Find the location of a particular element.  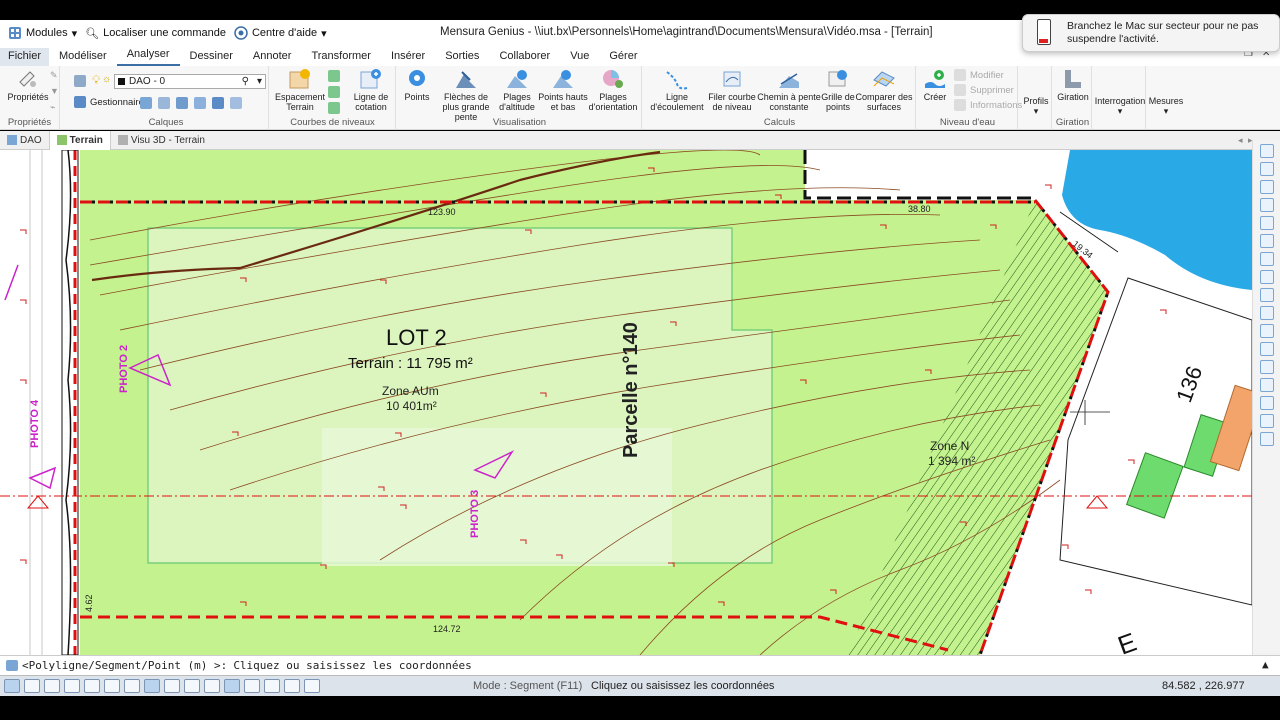

zoom-in-icon is located at coordinates (1267, 151).